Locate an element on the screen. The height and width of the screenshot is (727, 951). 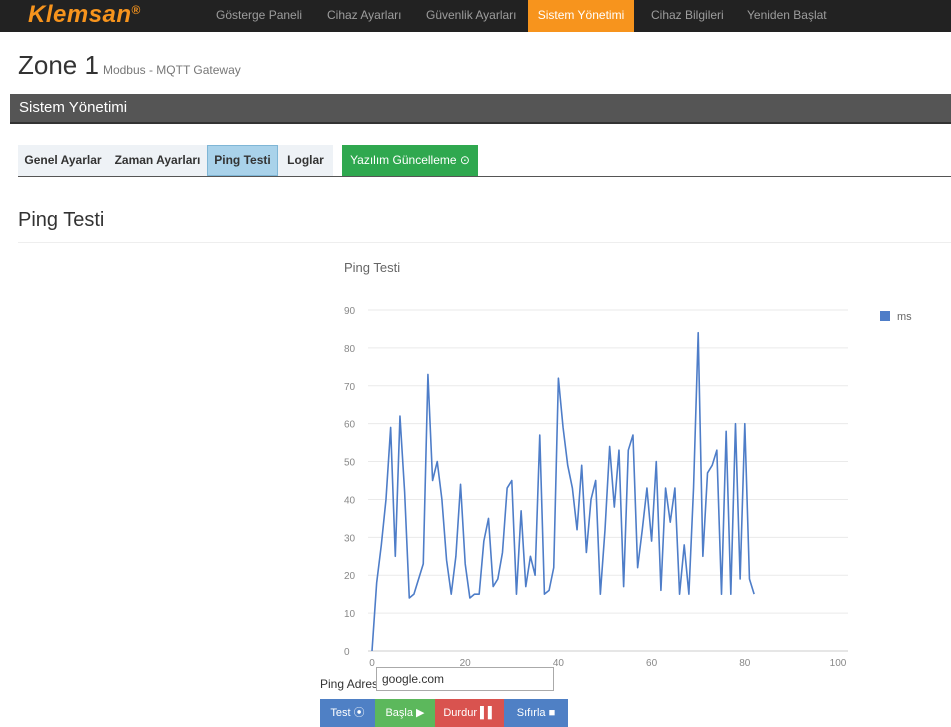
y-tick-label: 60 is located at coordinates (350, 425).